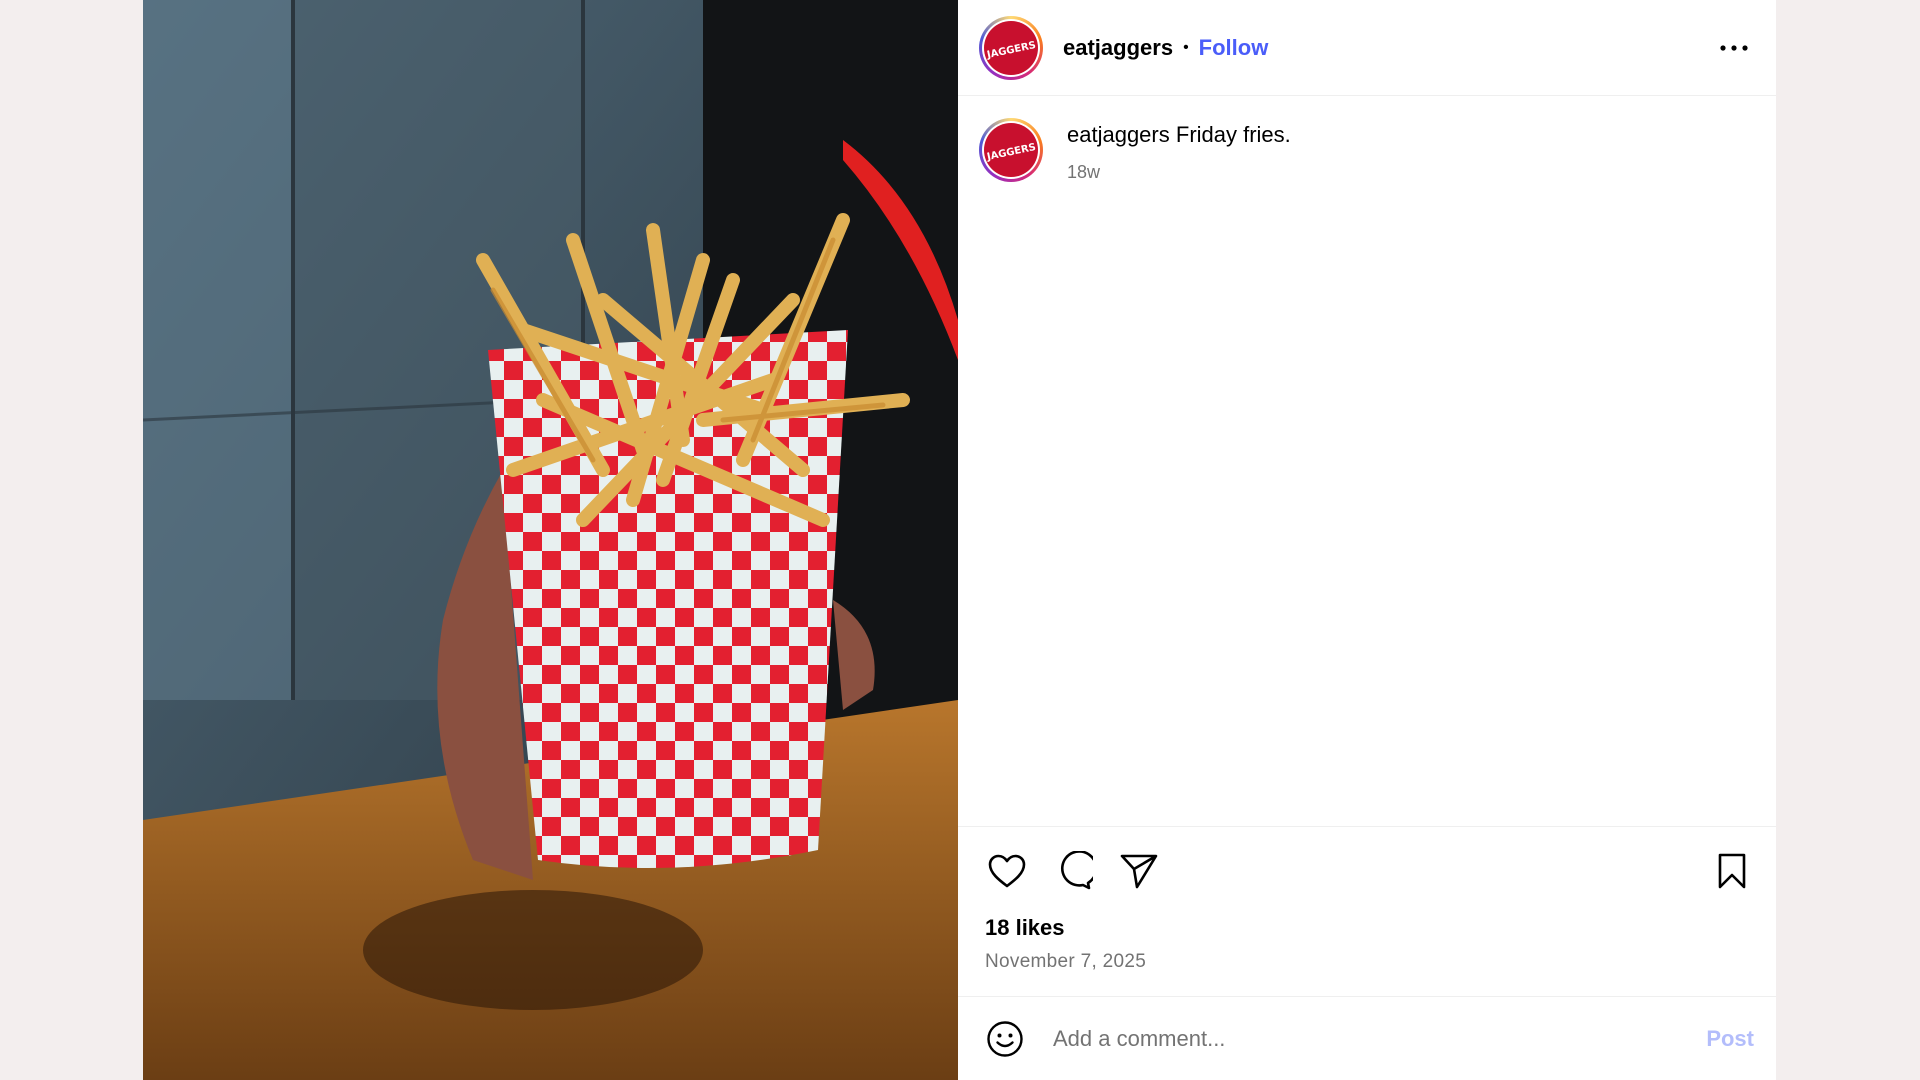 This screenshot has height=1080, width=1920. What do you see at coordinates (1005, 1039) in the screenshot?
I see `emoji-icon` at bounding box center [1005, 1039].